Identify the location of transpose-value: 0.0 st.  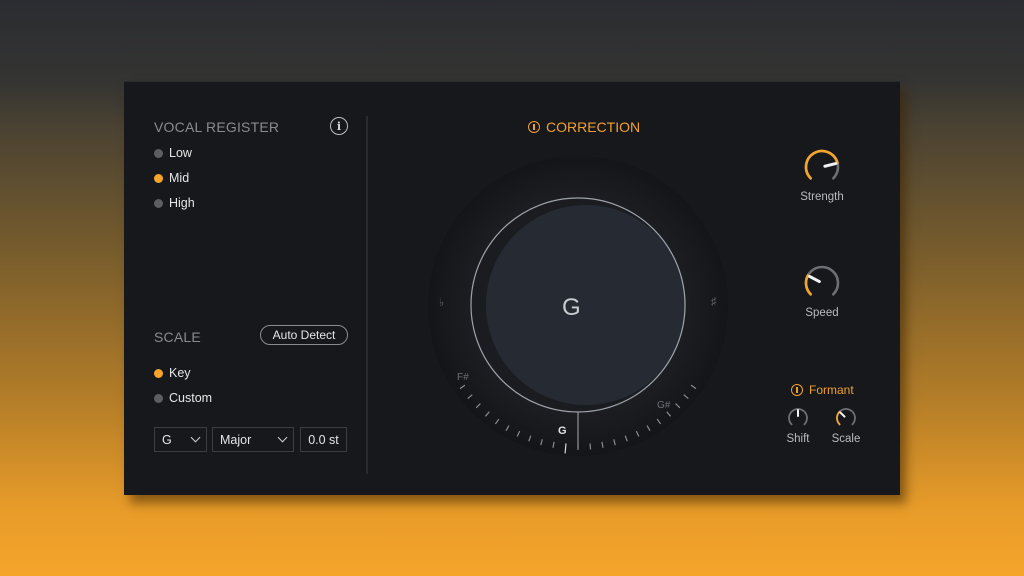
(323, 439).